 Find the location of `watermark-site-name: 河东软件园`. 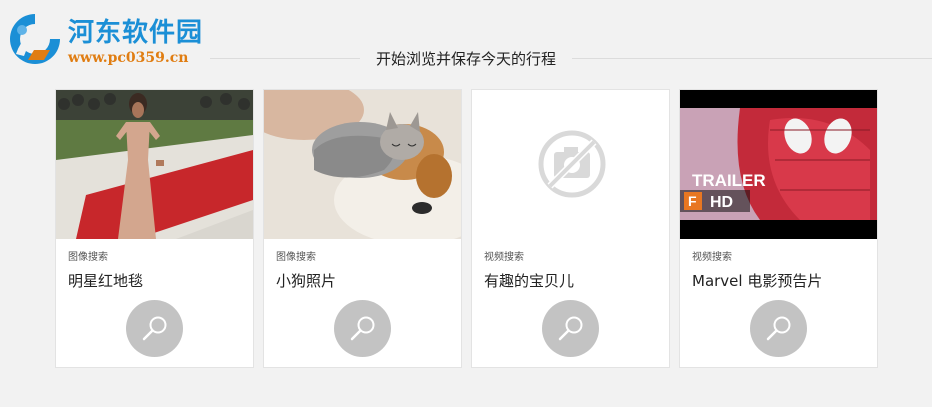

watermark-site-name: 河东软件园 is located at coordinates (136, 33).